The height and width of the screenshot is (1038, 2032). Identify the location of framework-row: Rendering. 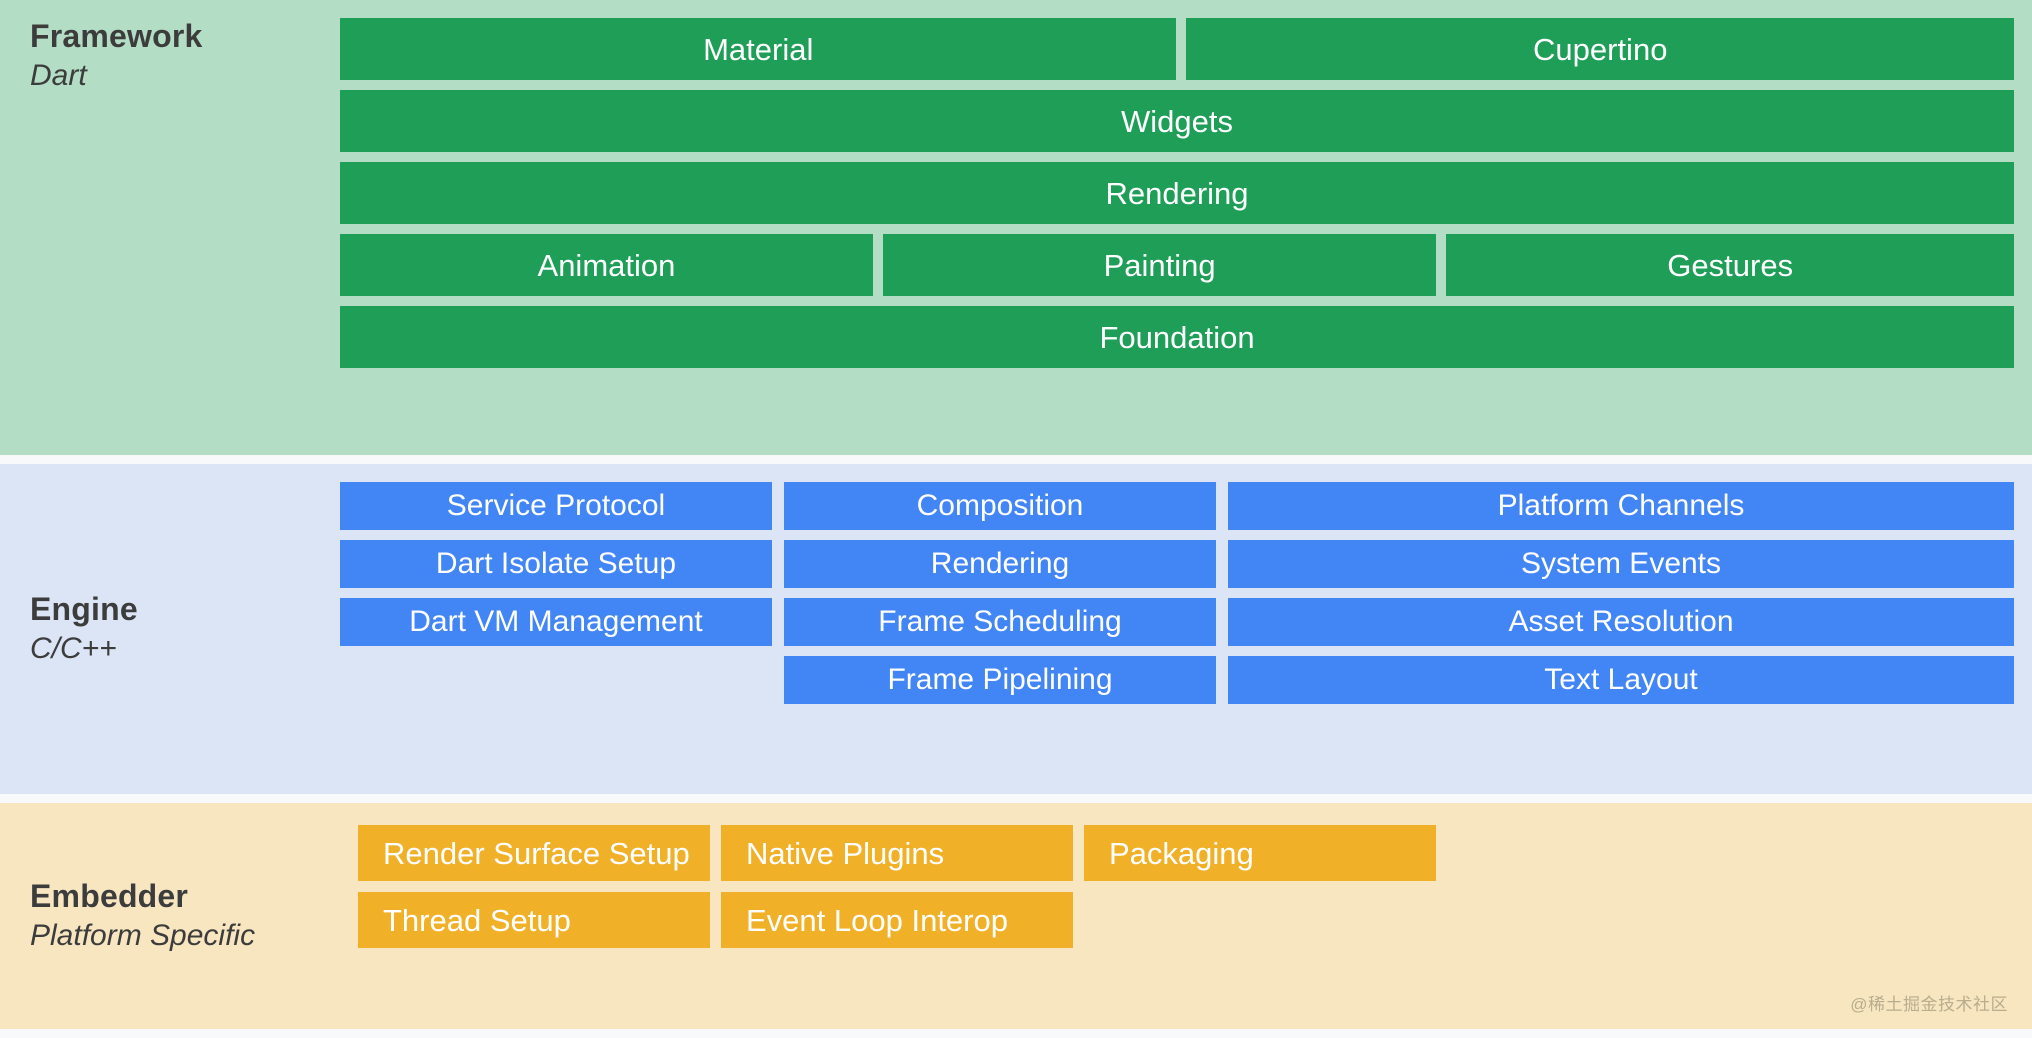
(1177, 193).